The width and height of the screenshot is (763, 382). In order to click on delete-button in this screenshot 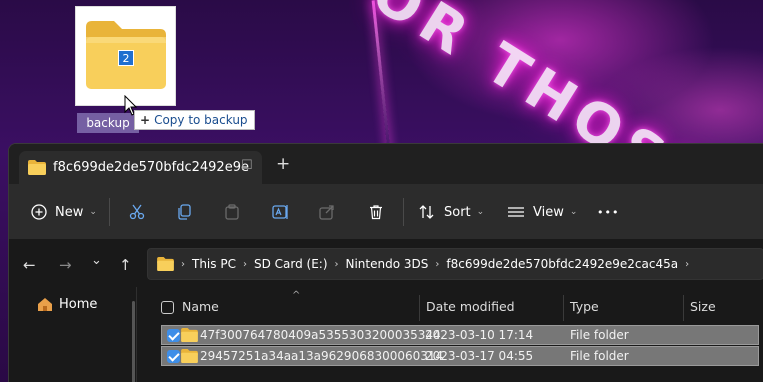, I will do `click(376, 212)`.